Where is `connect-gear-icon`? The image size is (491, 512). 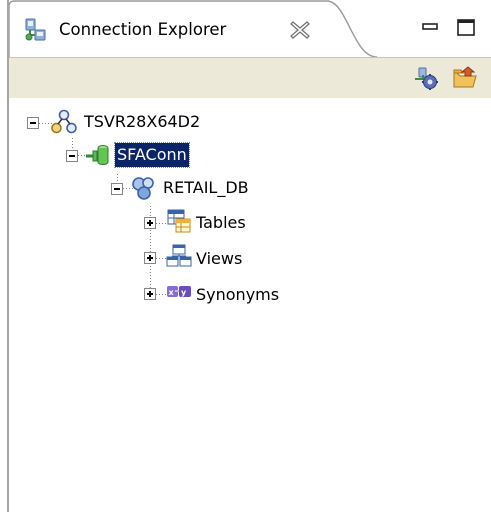
connect-gear-icon is located at coordinates (427, 78).